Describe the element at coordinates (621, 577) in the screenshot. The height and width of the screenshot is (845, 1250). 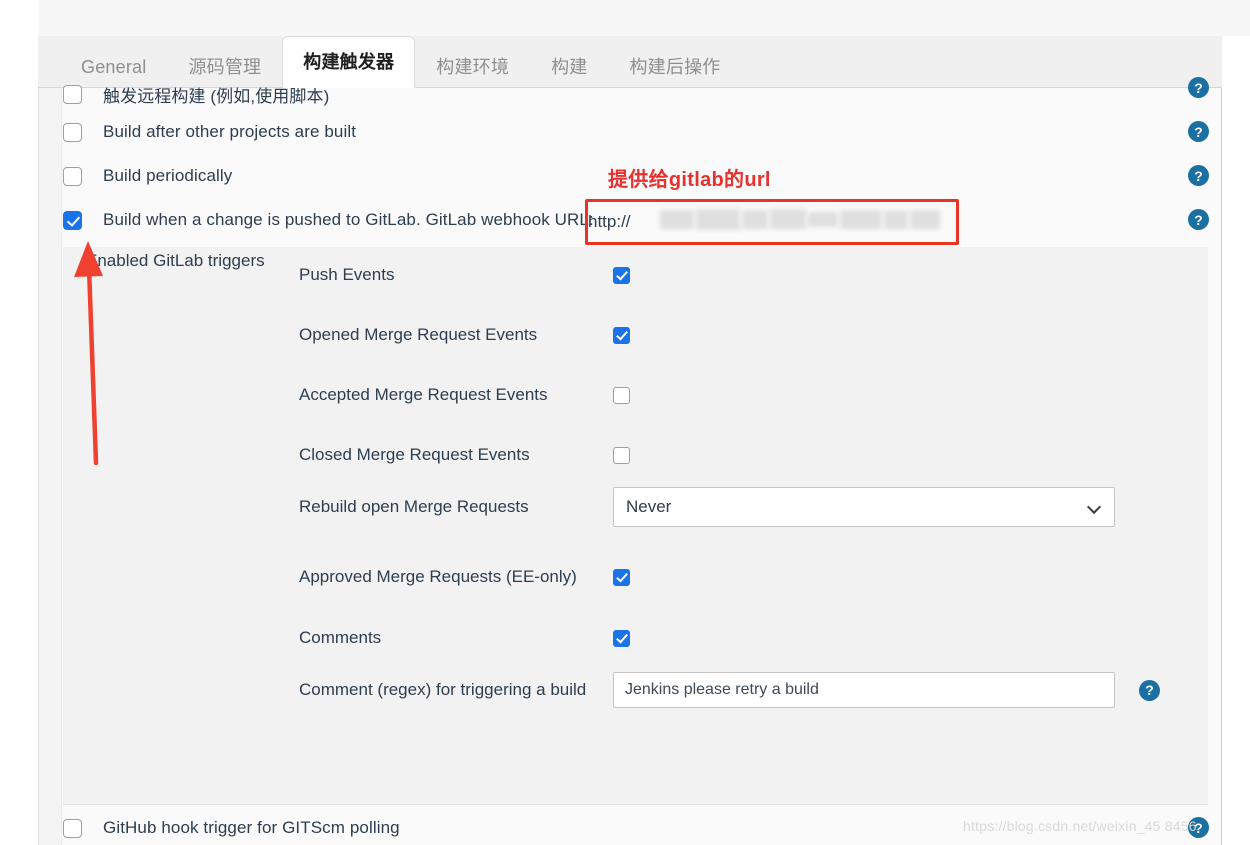
I see `checkbox-approved-merge-requests` at that location.